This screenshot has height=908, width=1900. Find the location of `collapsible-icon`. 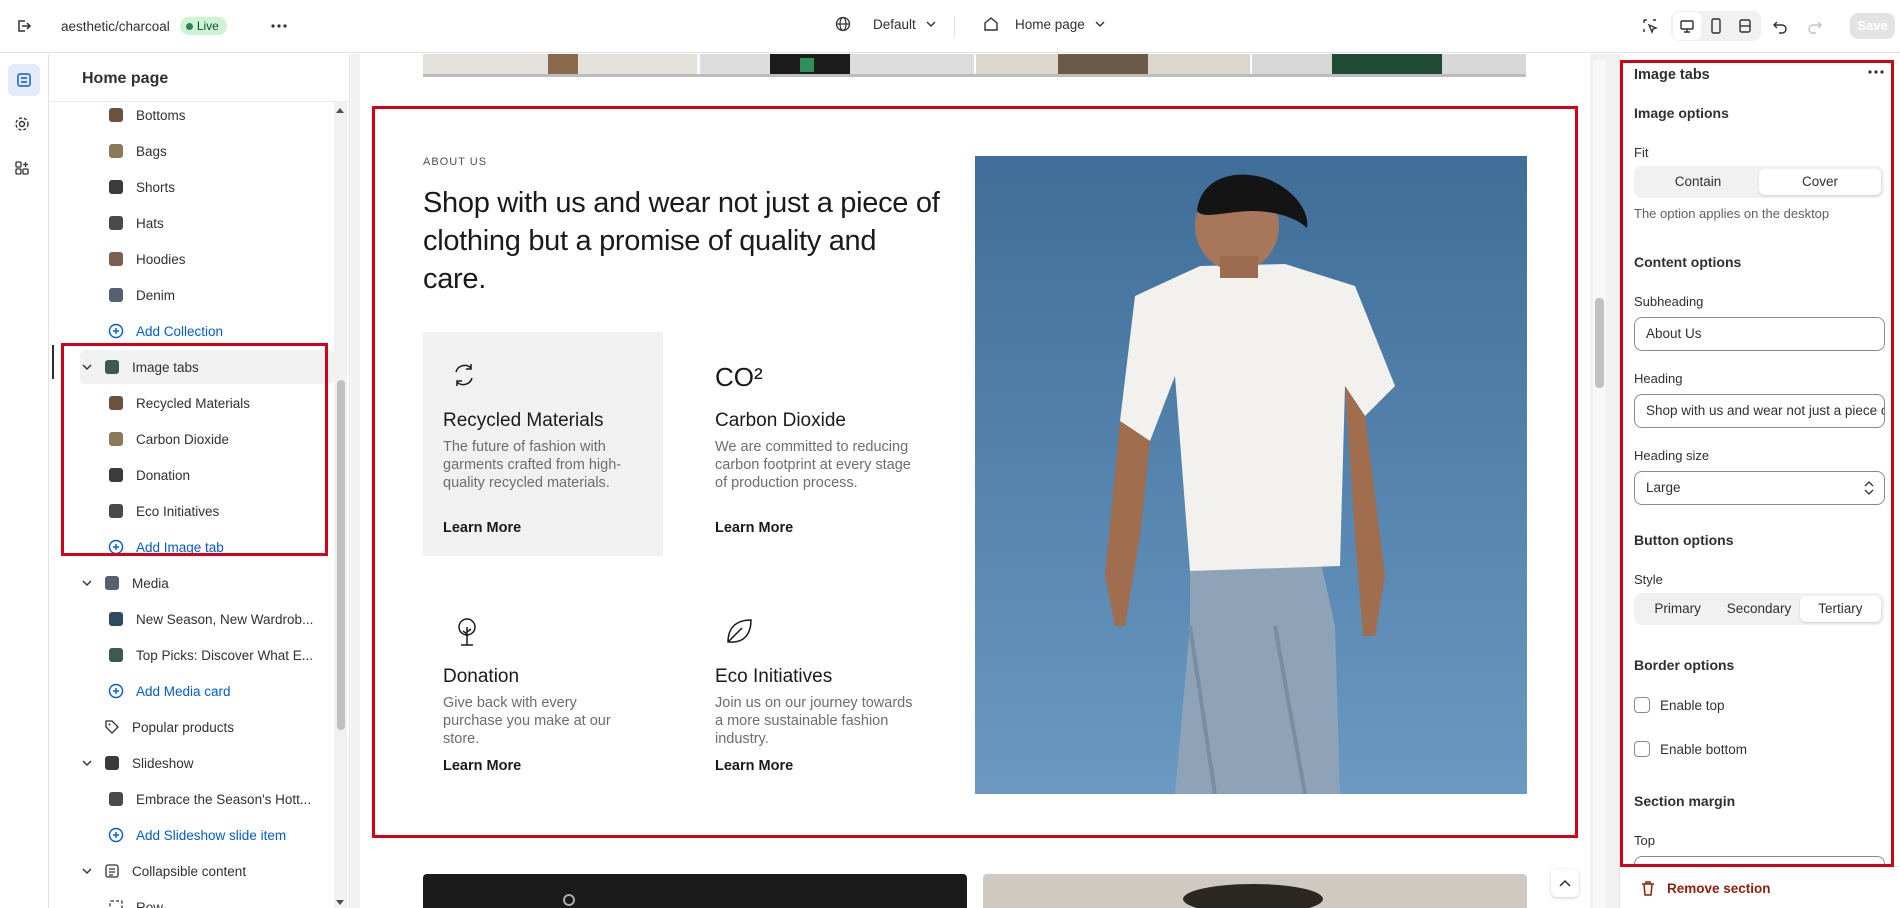

collapsible-icon is located at coordinates (112, 871).